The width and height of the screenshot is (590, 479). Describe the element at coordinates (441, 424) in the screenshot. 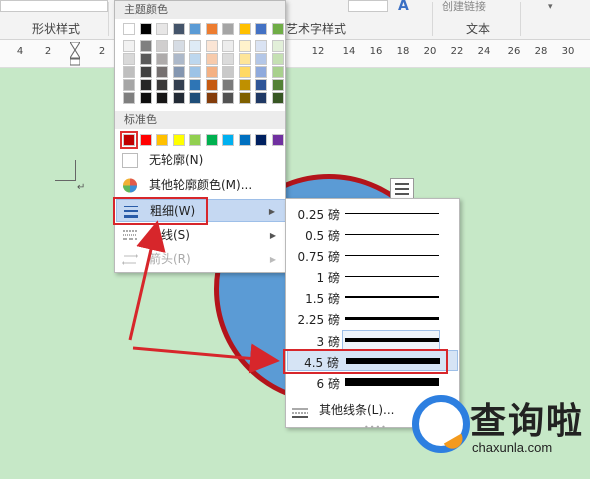

I see `search-logo-icon` at that location.